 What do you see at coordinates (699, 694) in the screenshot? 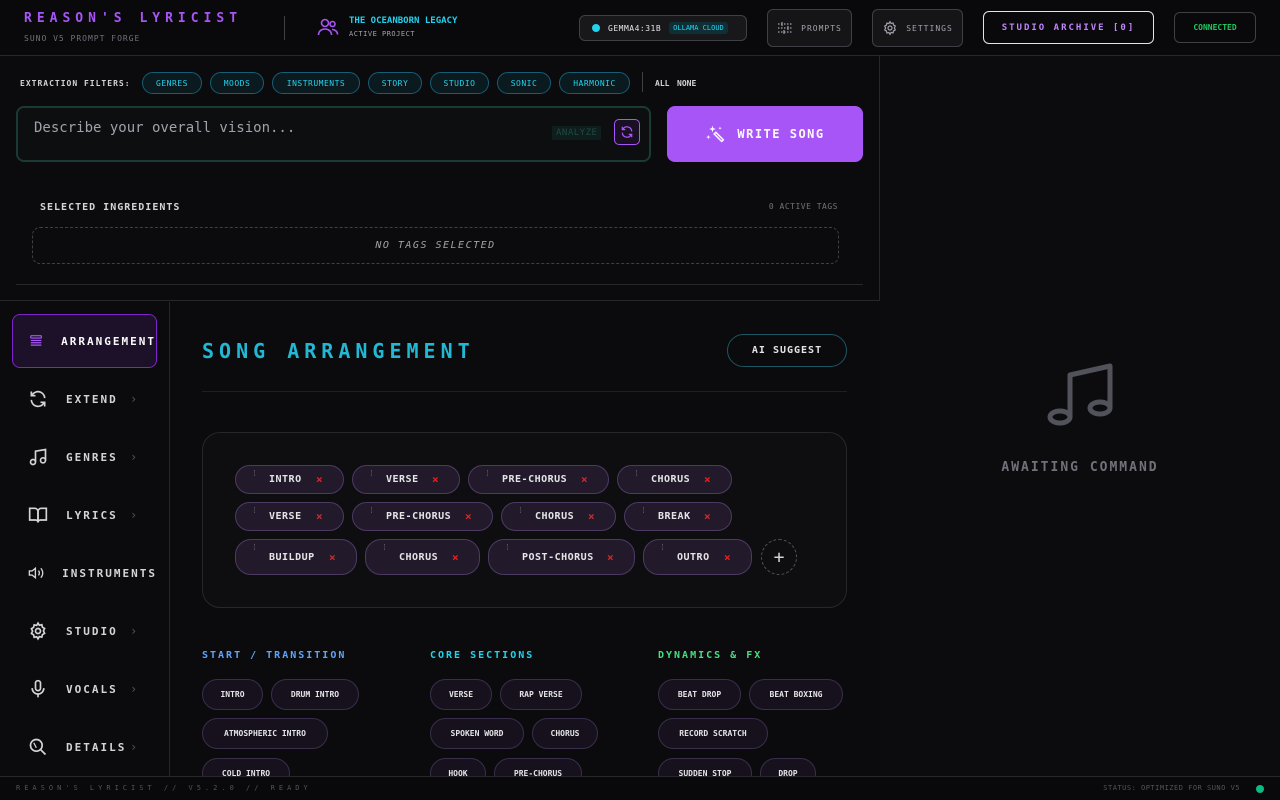
I see `palette-item: BEAT DROP` at bounding box center [699, 694].